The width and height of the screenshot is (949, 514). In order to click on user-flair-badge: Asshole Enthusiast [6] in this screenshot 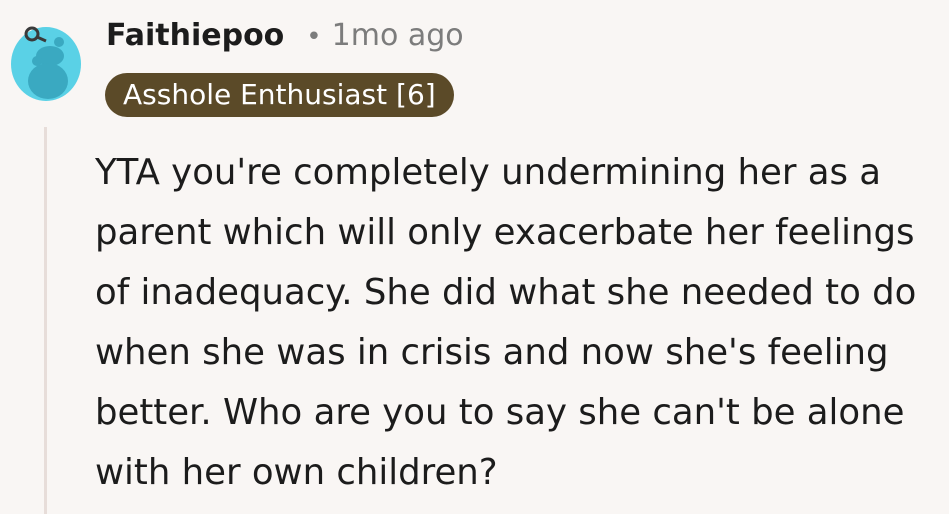, I will do `click(279, 95)`.